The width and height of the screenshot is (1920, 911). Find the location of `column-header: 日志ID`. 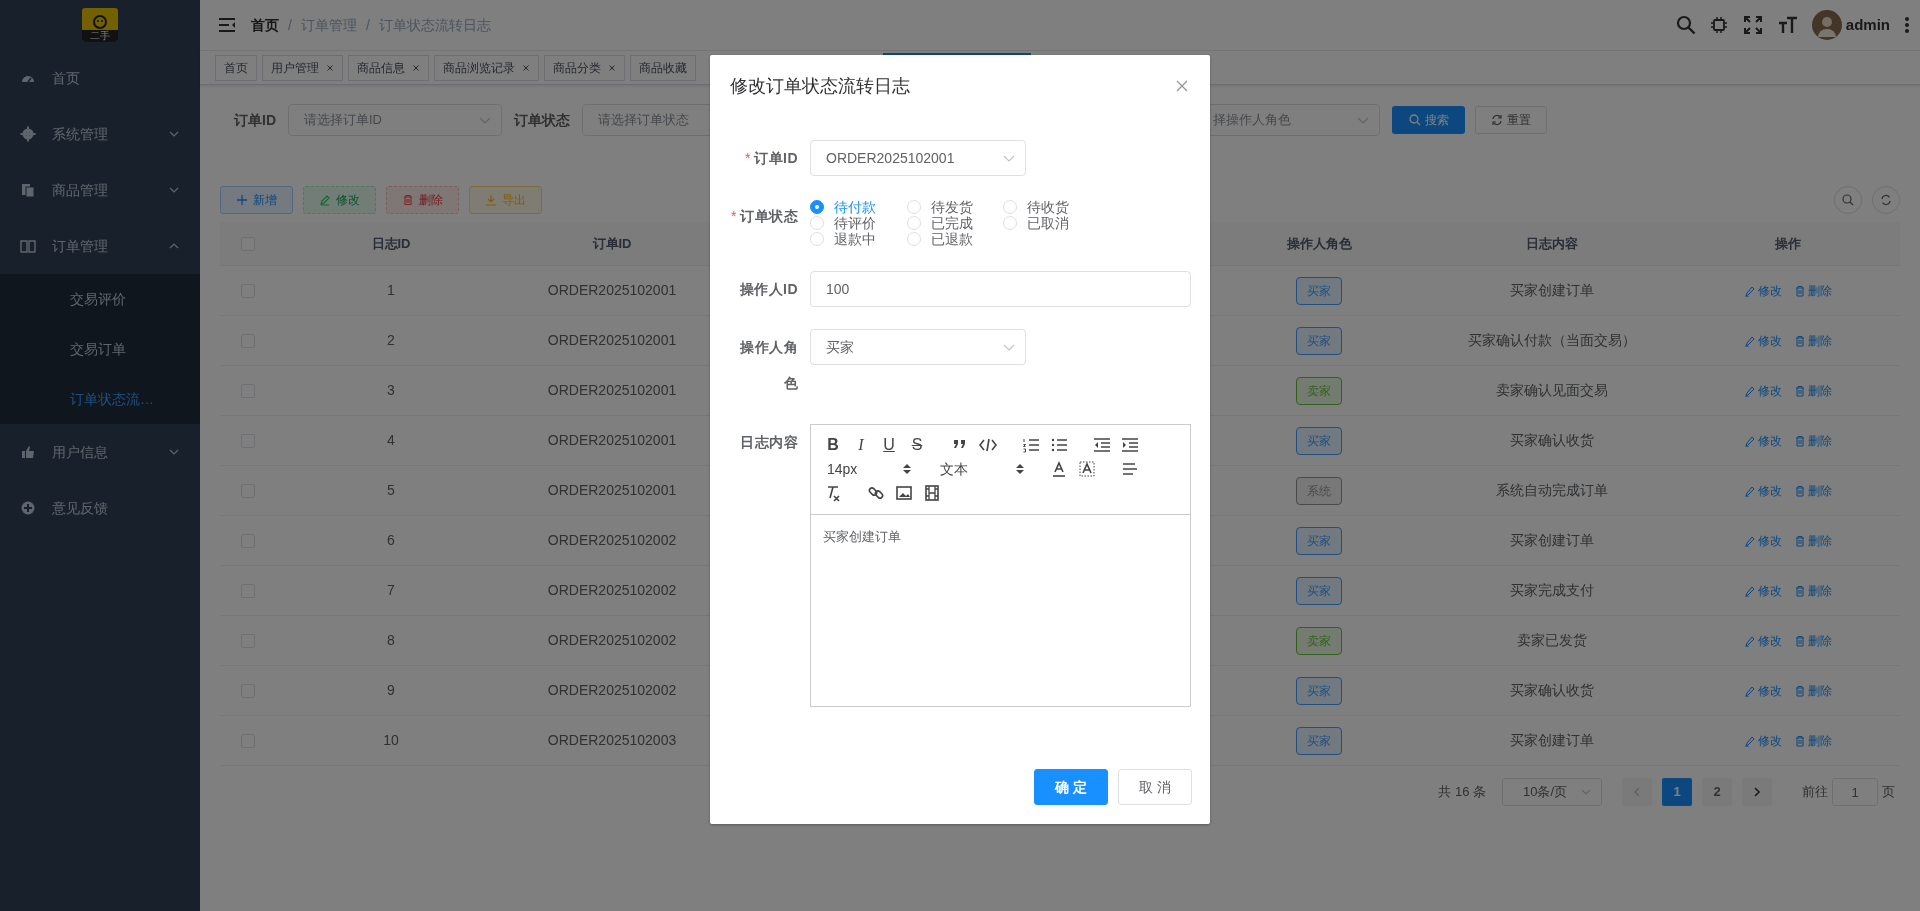

column-header: 日志ID is located at coordinates (391, 243).